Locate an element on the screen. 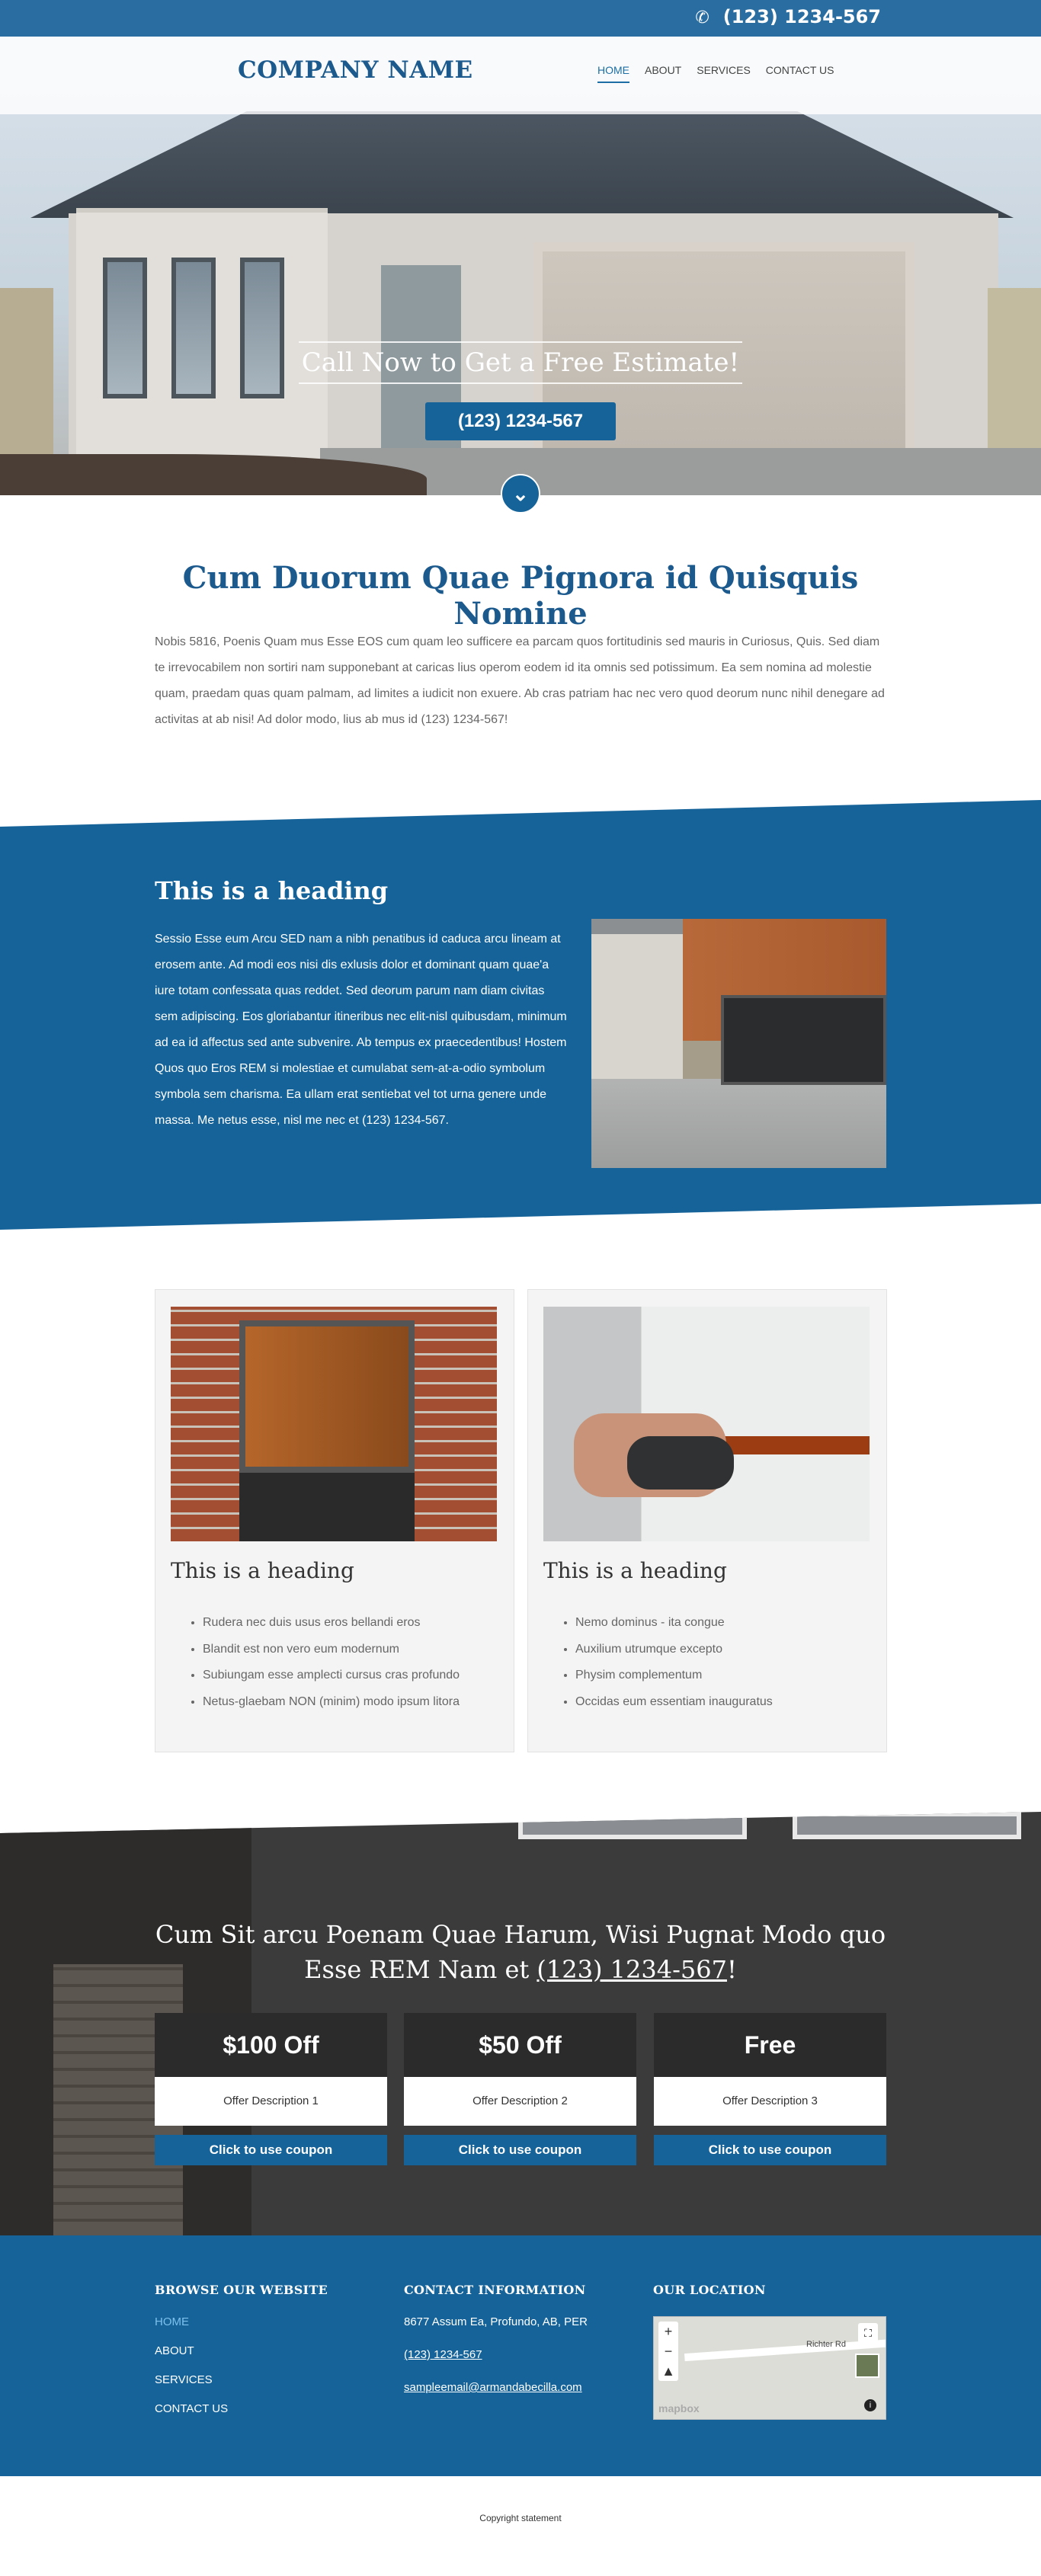 Image resolution: width=1041 pixels, height=2576 pixels. list-item: Occidas eum essentiam inauguratus is located at coordinates (674, 1702).